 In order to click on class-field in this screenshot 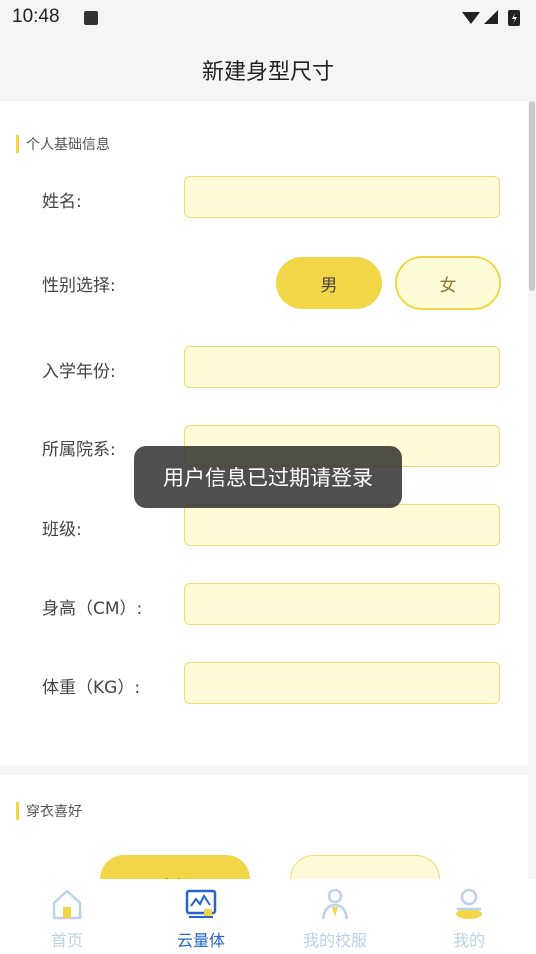, I will do `click(342, 525)`.